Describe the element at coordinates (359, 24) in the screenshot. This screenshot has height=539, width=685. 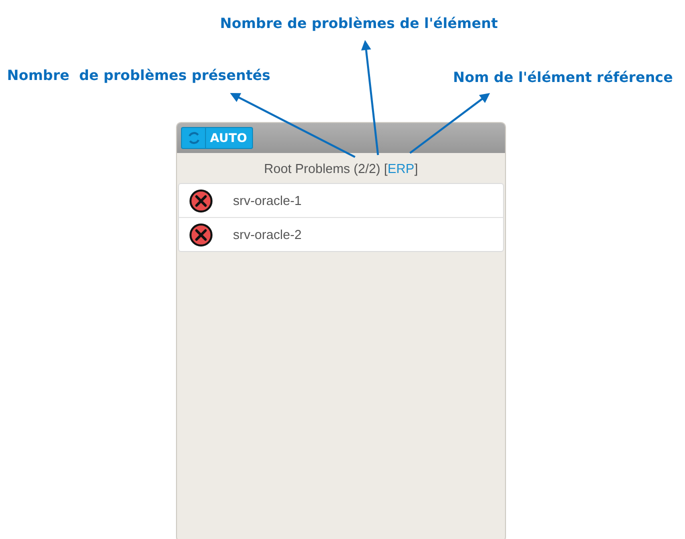
I see `annotation-label: Nombre de problèmes de l'élément` at that location.